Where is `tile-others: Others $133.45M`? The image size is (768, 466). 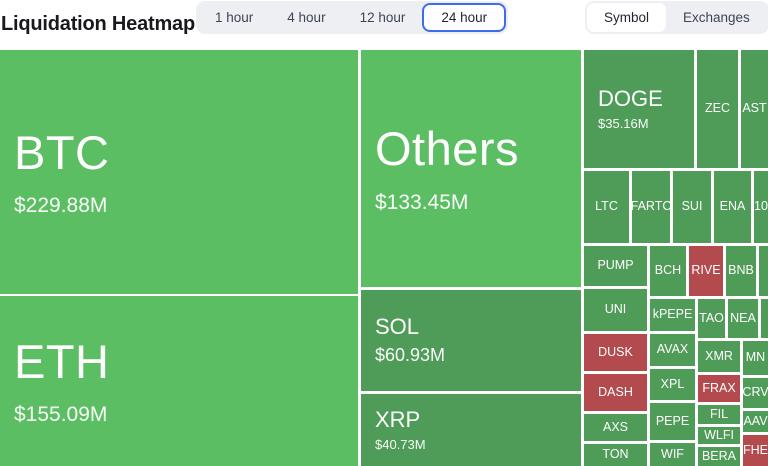 tile-others: Others $133.45M is located at coordinates (471, 168).